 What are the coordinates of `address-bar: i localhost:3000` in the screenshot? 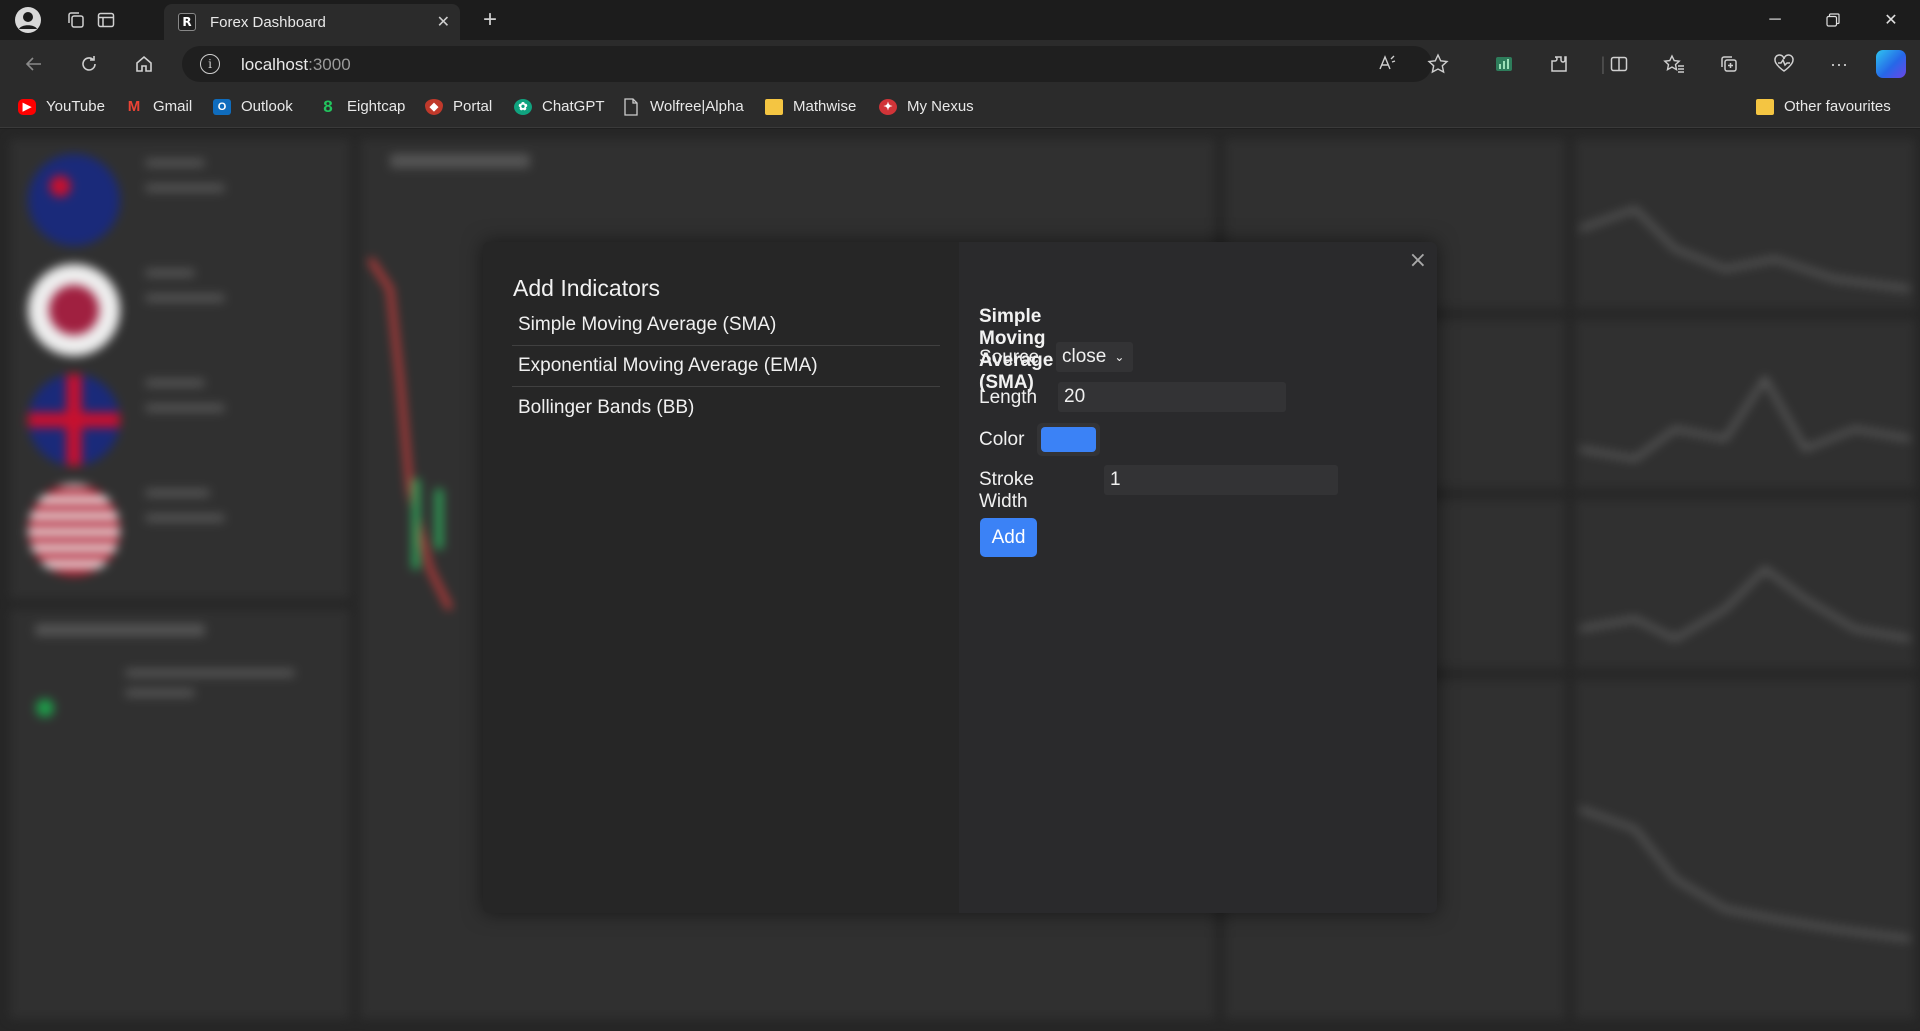 It's located at (815, 64).